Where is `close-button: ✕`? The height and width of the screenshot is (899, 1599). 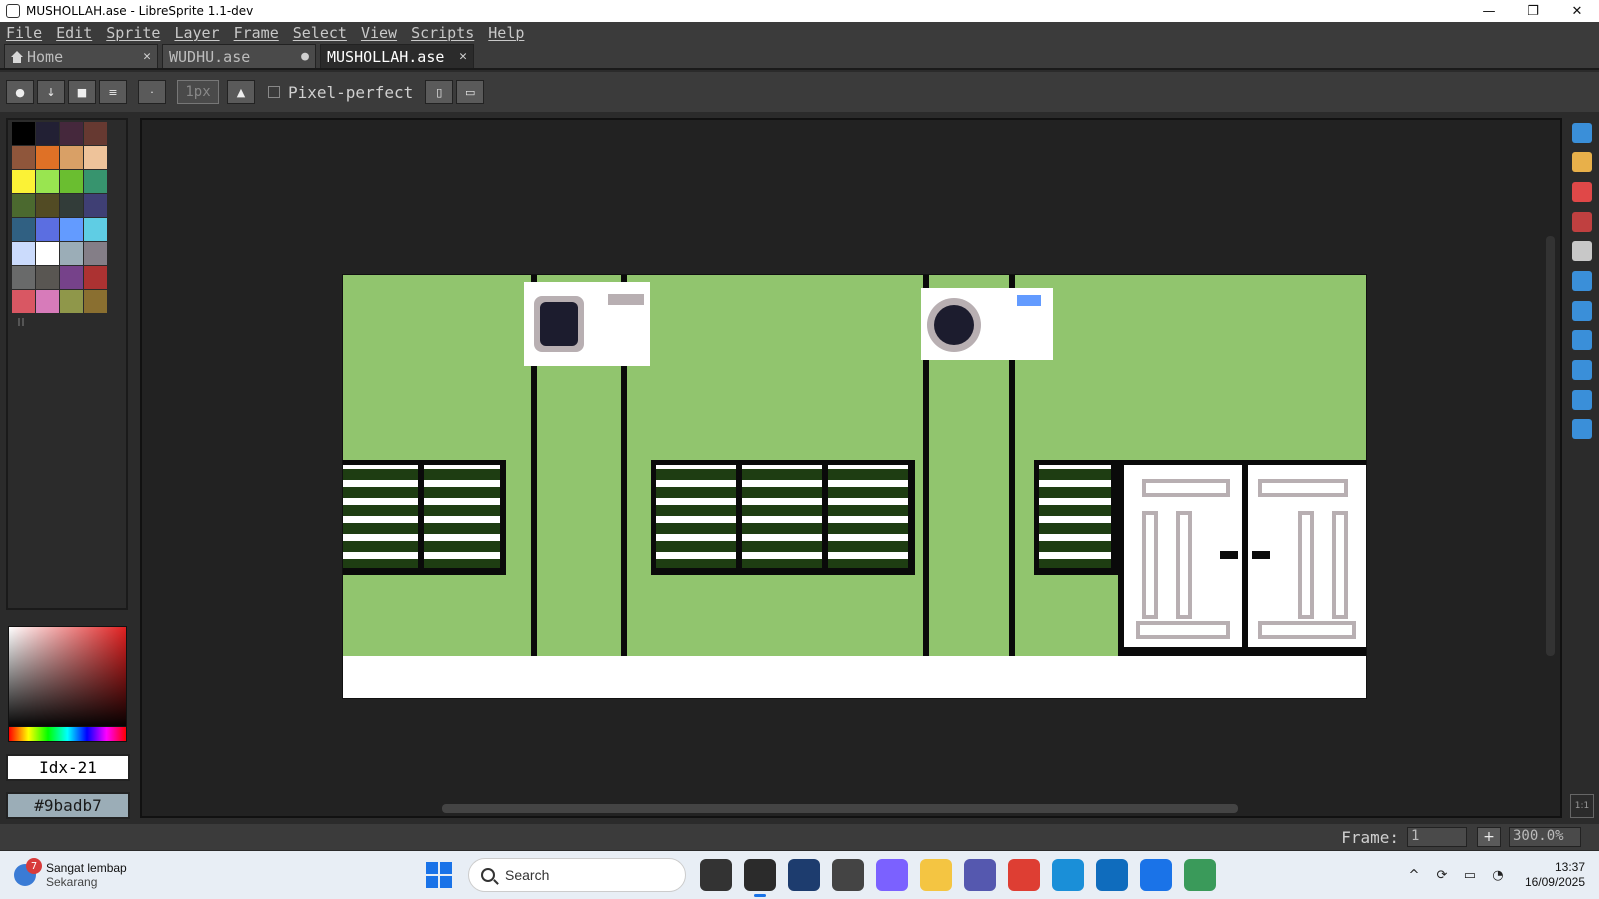 close-button: ✕ is located at coordinates (1577, 11).